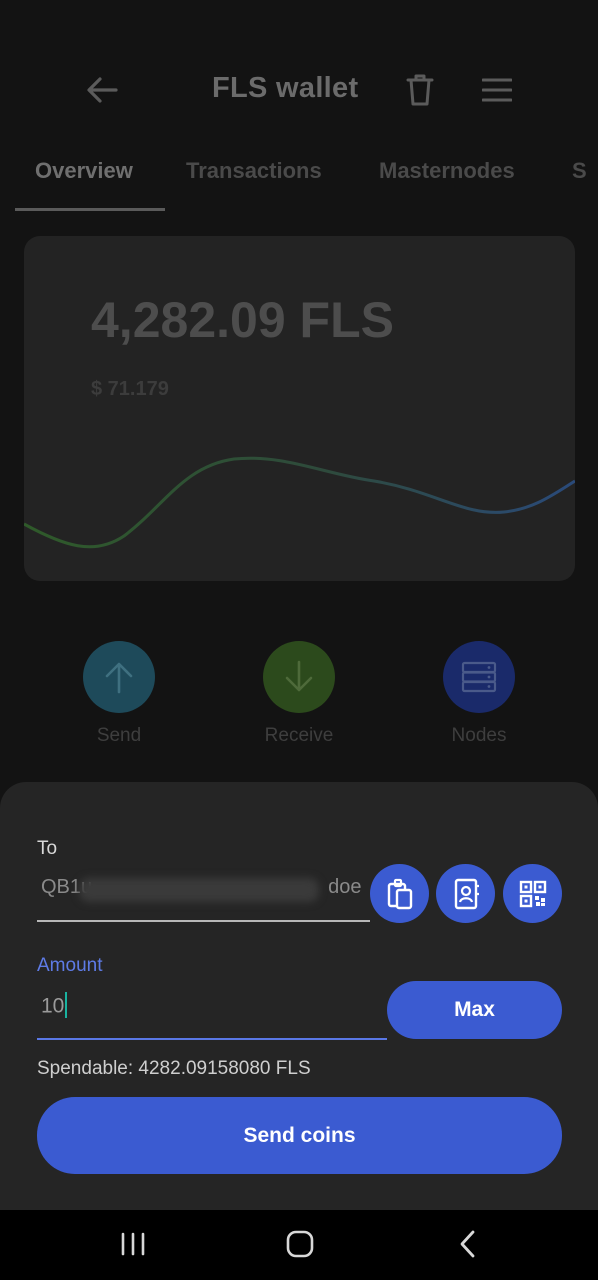 The width and height of the screenshot is (598, 1280). What do you see at coordinates (84, 171) in the screenshot?
I see `tab-overview: Overview` at bounding box center [84, 171].